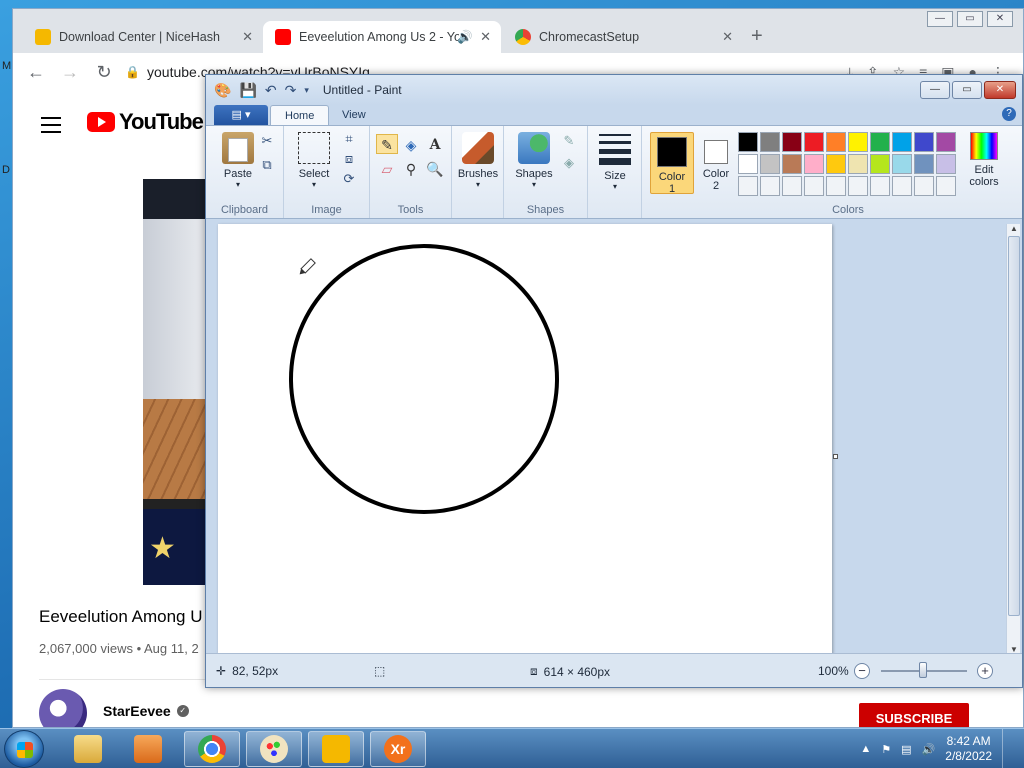 This screenshot has width=1024, height=768. I want to click on reload-icon: ↻, so click(104, 72).